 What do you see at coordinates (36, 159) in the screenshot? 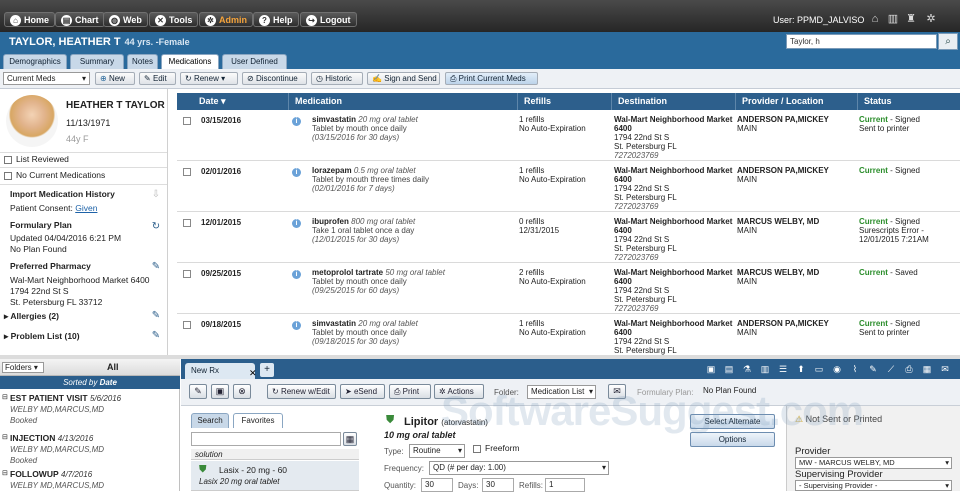
I see `list-reviewed-checkbox: List Reviewed` at bounding box center [36, 159].